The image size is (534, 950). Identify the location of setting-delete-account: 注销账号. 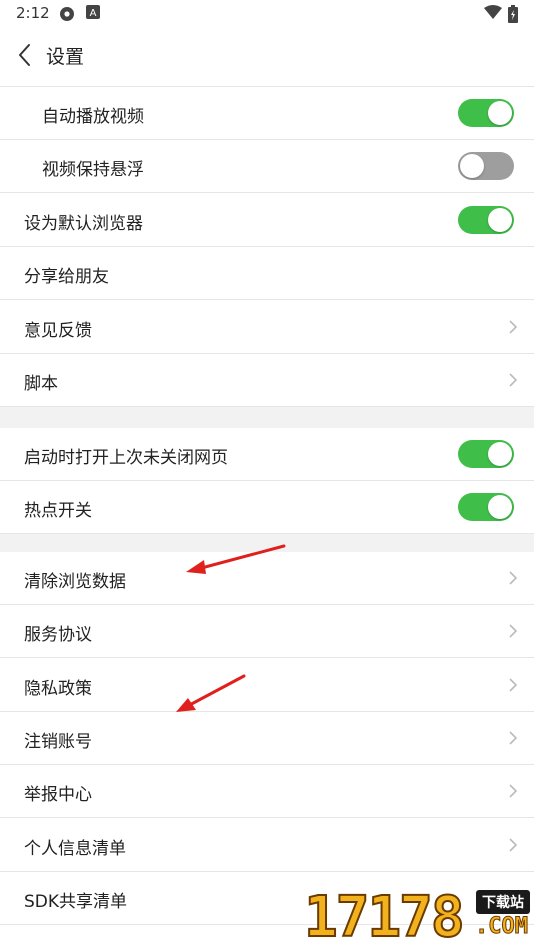
(267, 738).